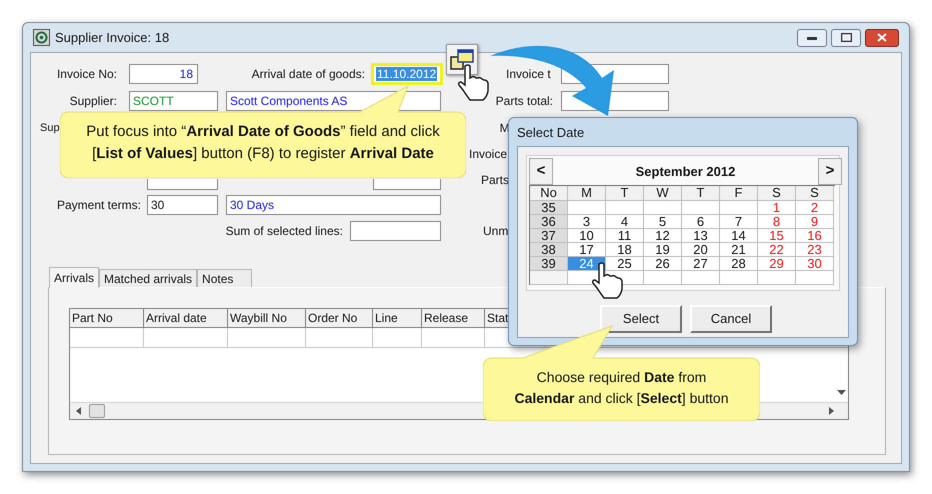 This screenshot has width=932, height=494. What do you see at coordinates (541, 171) in the screenshot?
I see `previous-month-button: <` at bounding box center [541, 171].